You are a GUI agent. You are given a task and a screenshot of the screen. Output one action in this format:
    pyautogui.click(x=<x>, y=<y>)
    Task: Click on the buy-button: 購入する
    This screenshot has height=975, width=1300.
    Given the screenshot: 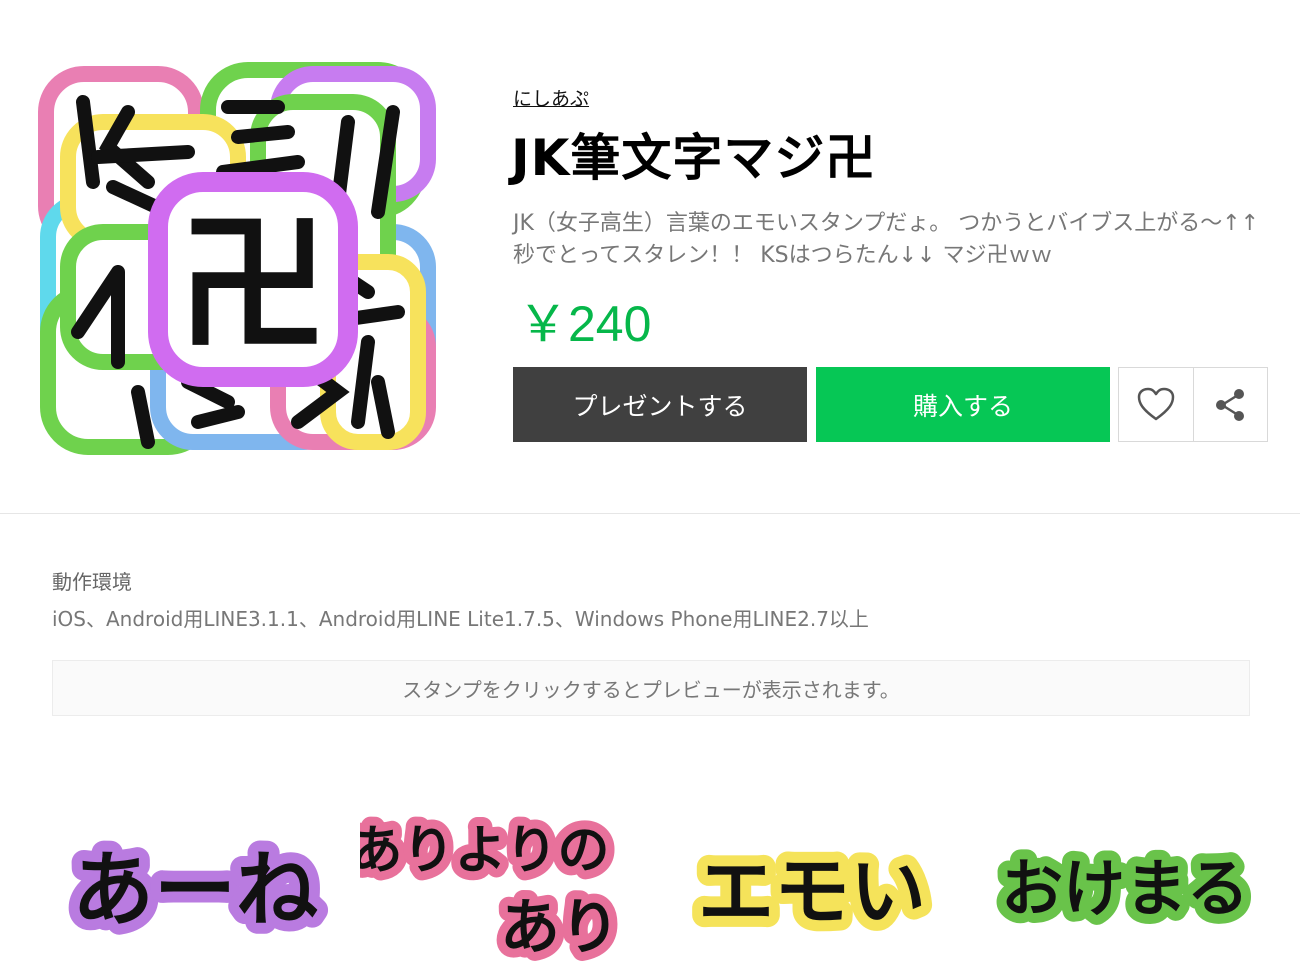 What is the action you would take?
    pyautogui.click(x=963, y=404)
    